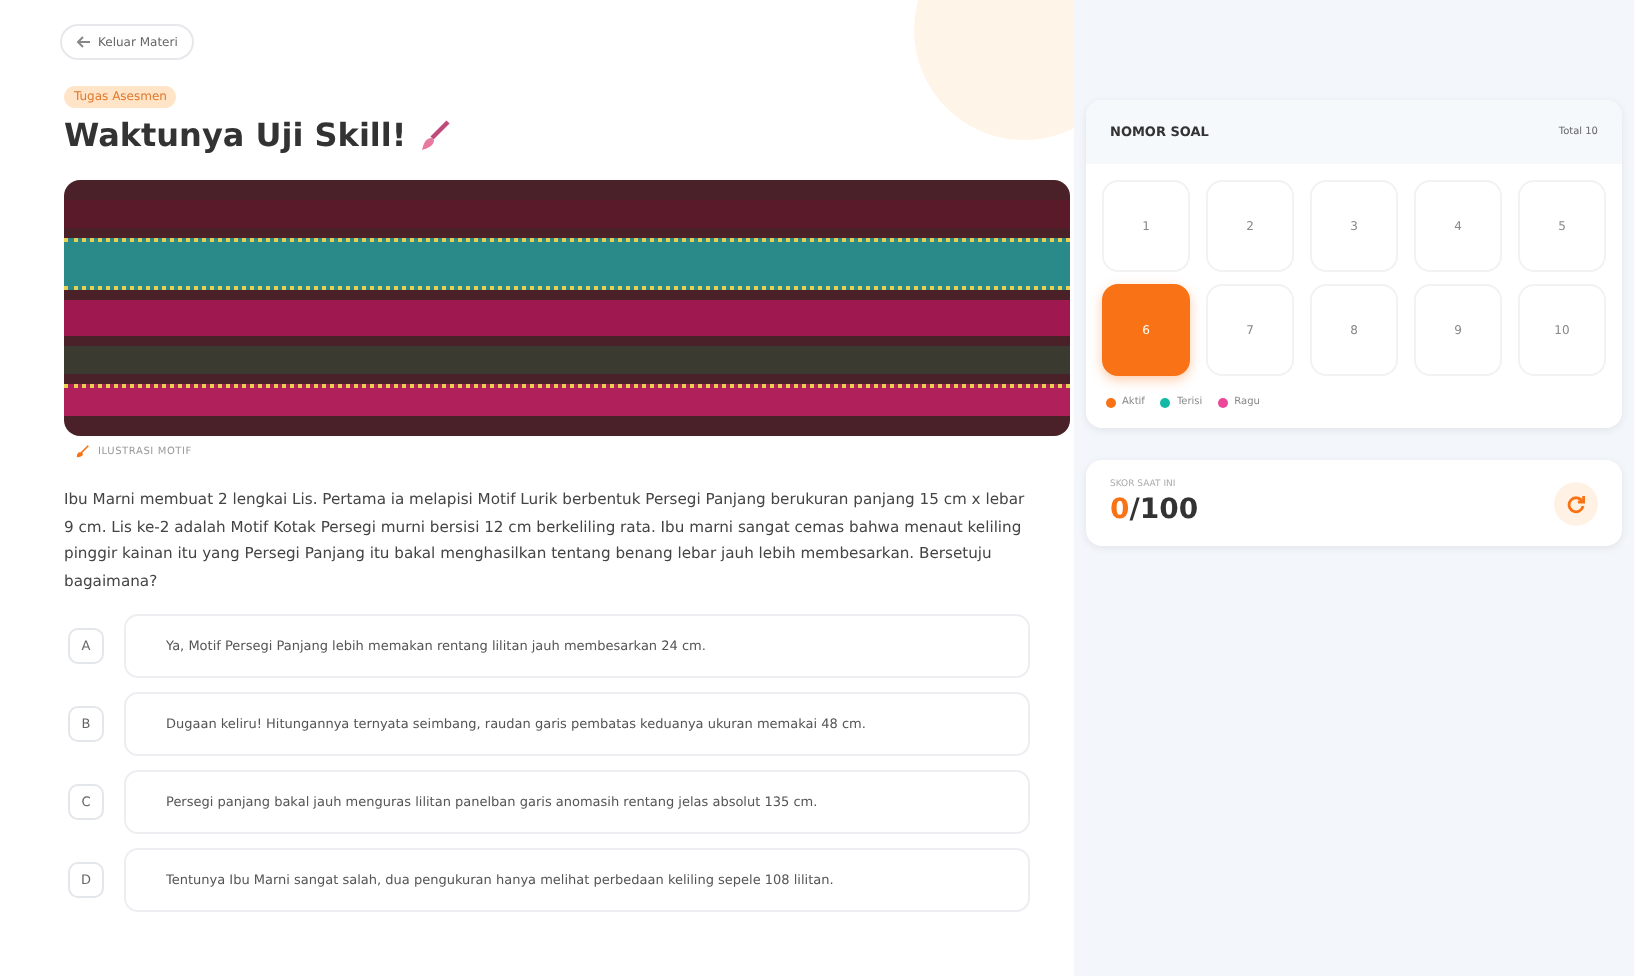  Describe the element at coordinates (84, 42) in the screenshot. I see `arrow-left-icon` at that location.